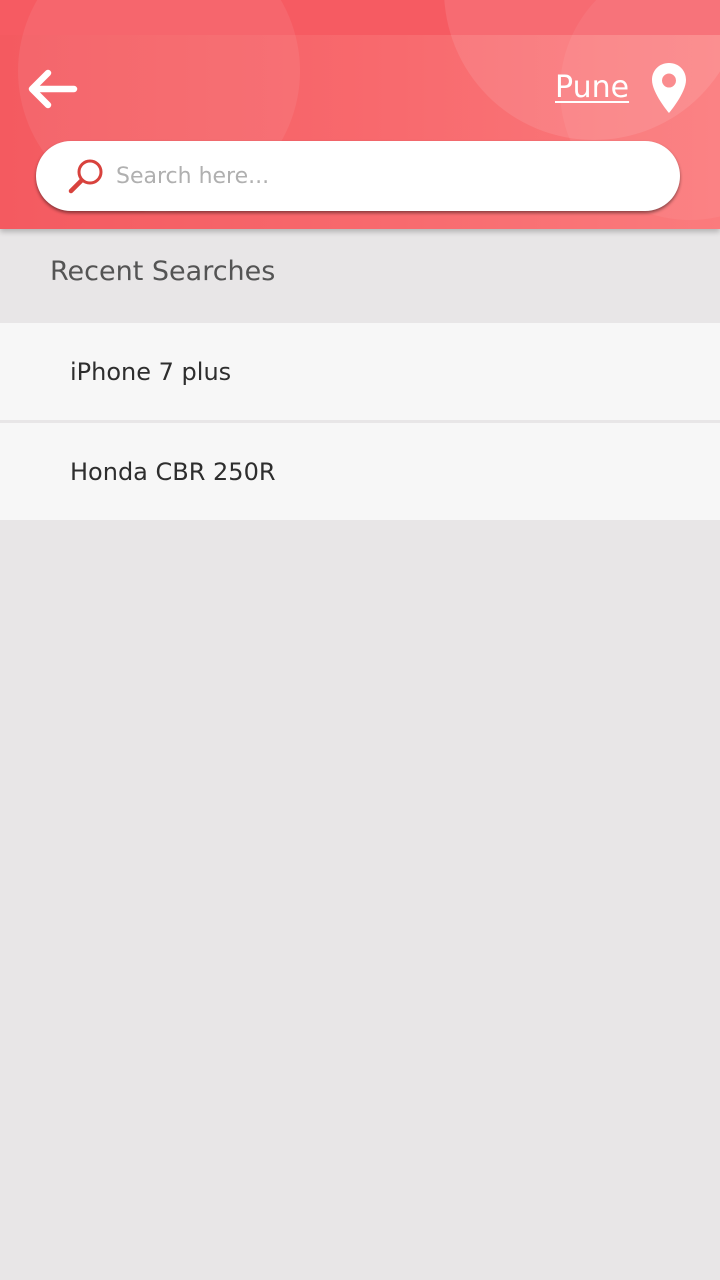 The width and height of the screenshot is (720, 1280). I want to click on map-pin-icon, so click(669, 88).